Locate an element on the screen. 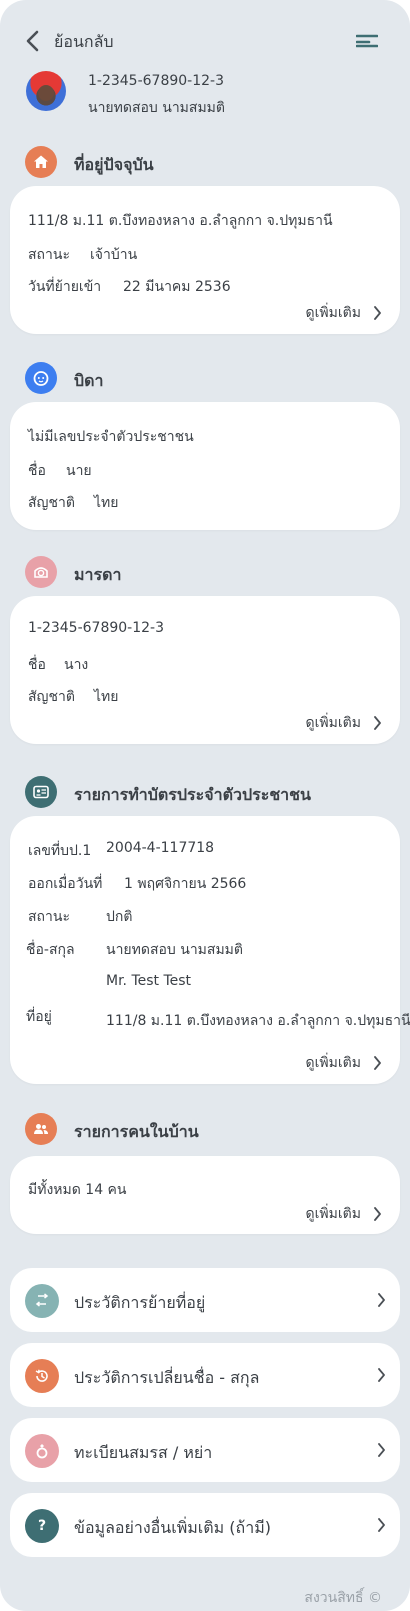 Image resolution: width=410 pixels, height=1611 pixels. section-father-header: บิดา is located at coordinates (204, 379).